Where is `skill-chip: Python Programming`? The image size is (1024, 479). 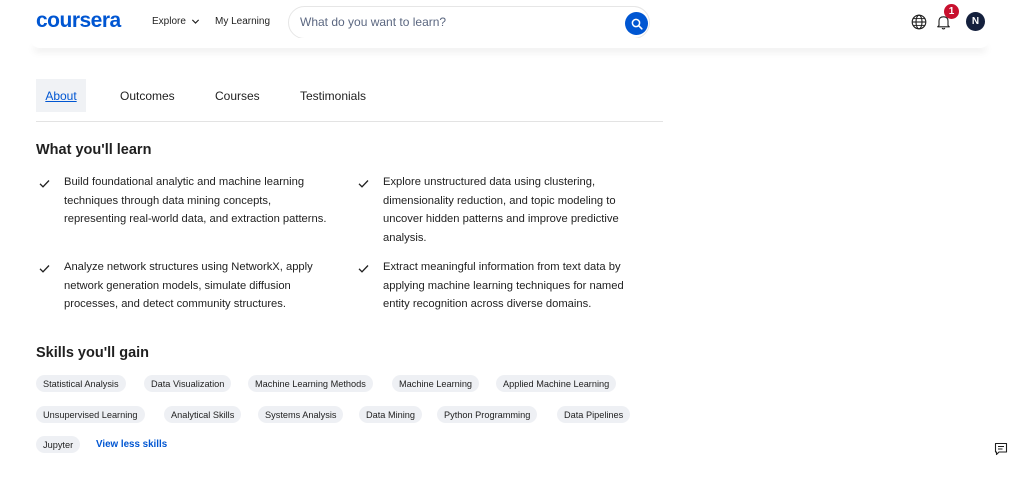
skill-chip: Python Programming is located at coordinates (487, 414).